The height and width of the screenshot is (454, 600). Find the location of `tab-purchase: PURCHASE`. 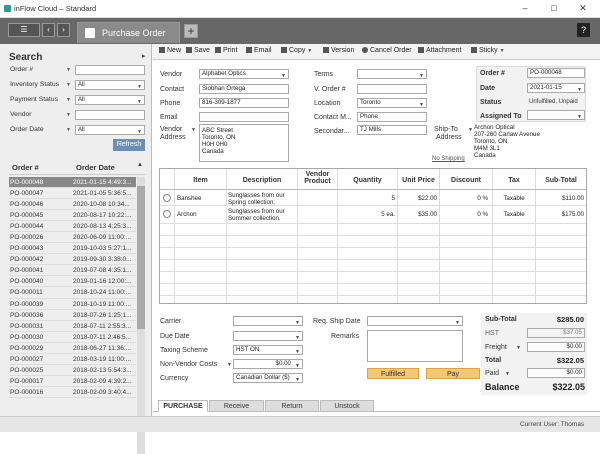

tab-purchase: PURCHASE is located at coordinates (183, 406).